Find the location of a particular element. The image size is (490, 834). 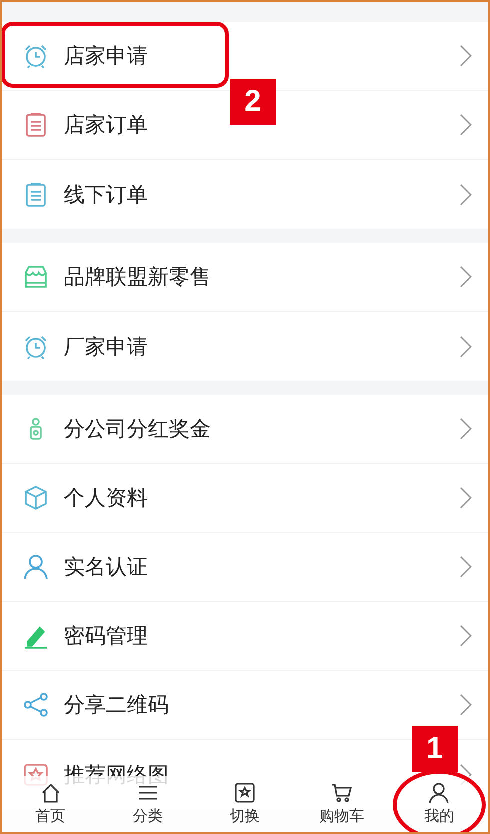

menu-item: 品牌联盟新零售 is located at coordinates (245, 277).